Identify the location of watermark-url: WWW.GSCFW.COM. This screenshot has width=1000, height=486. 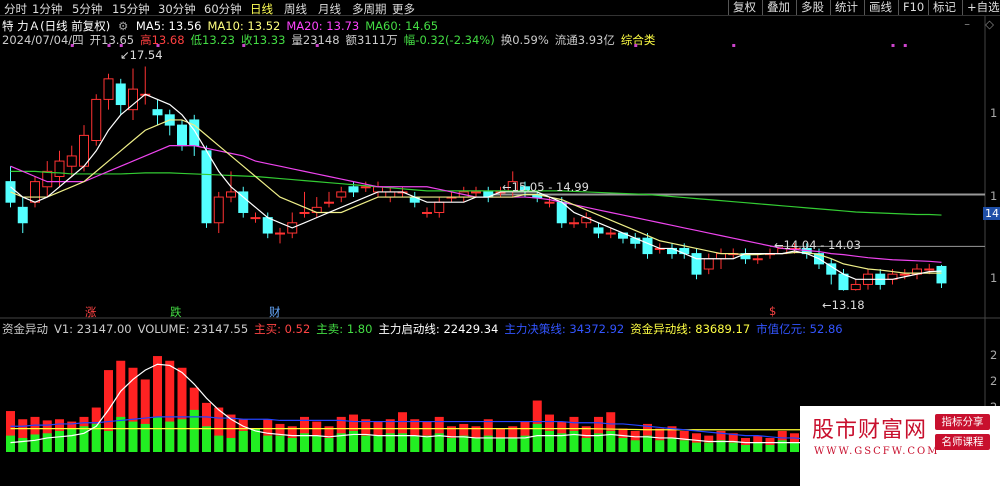
(877, 451).